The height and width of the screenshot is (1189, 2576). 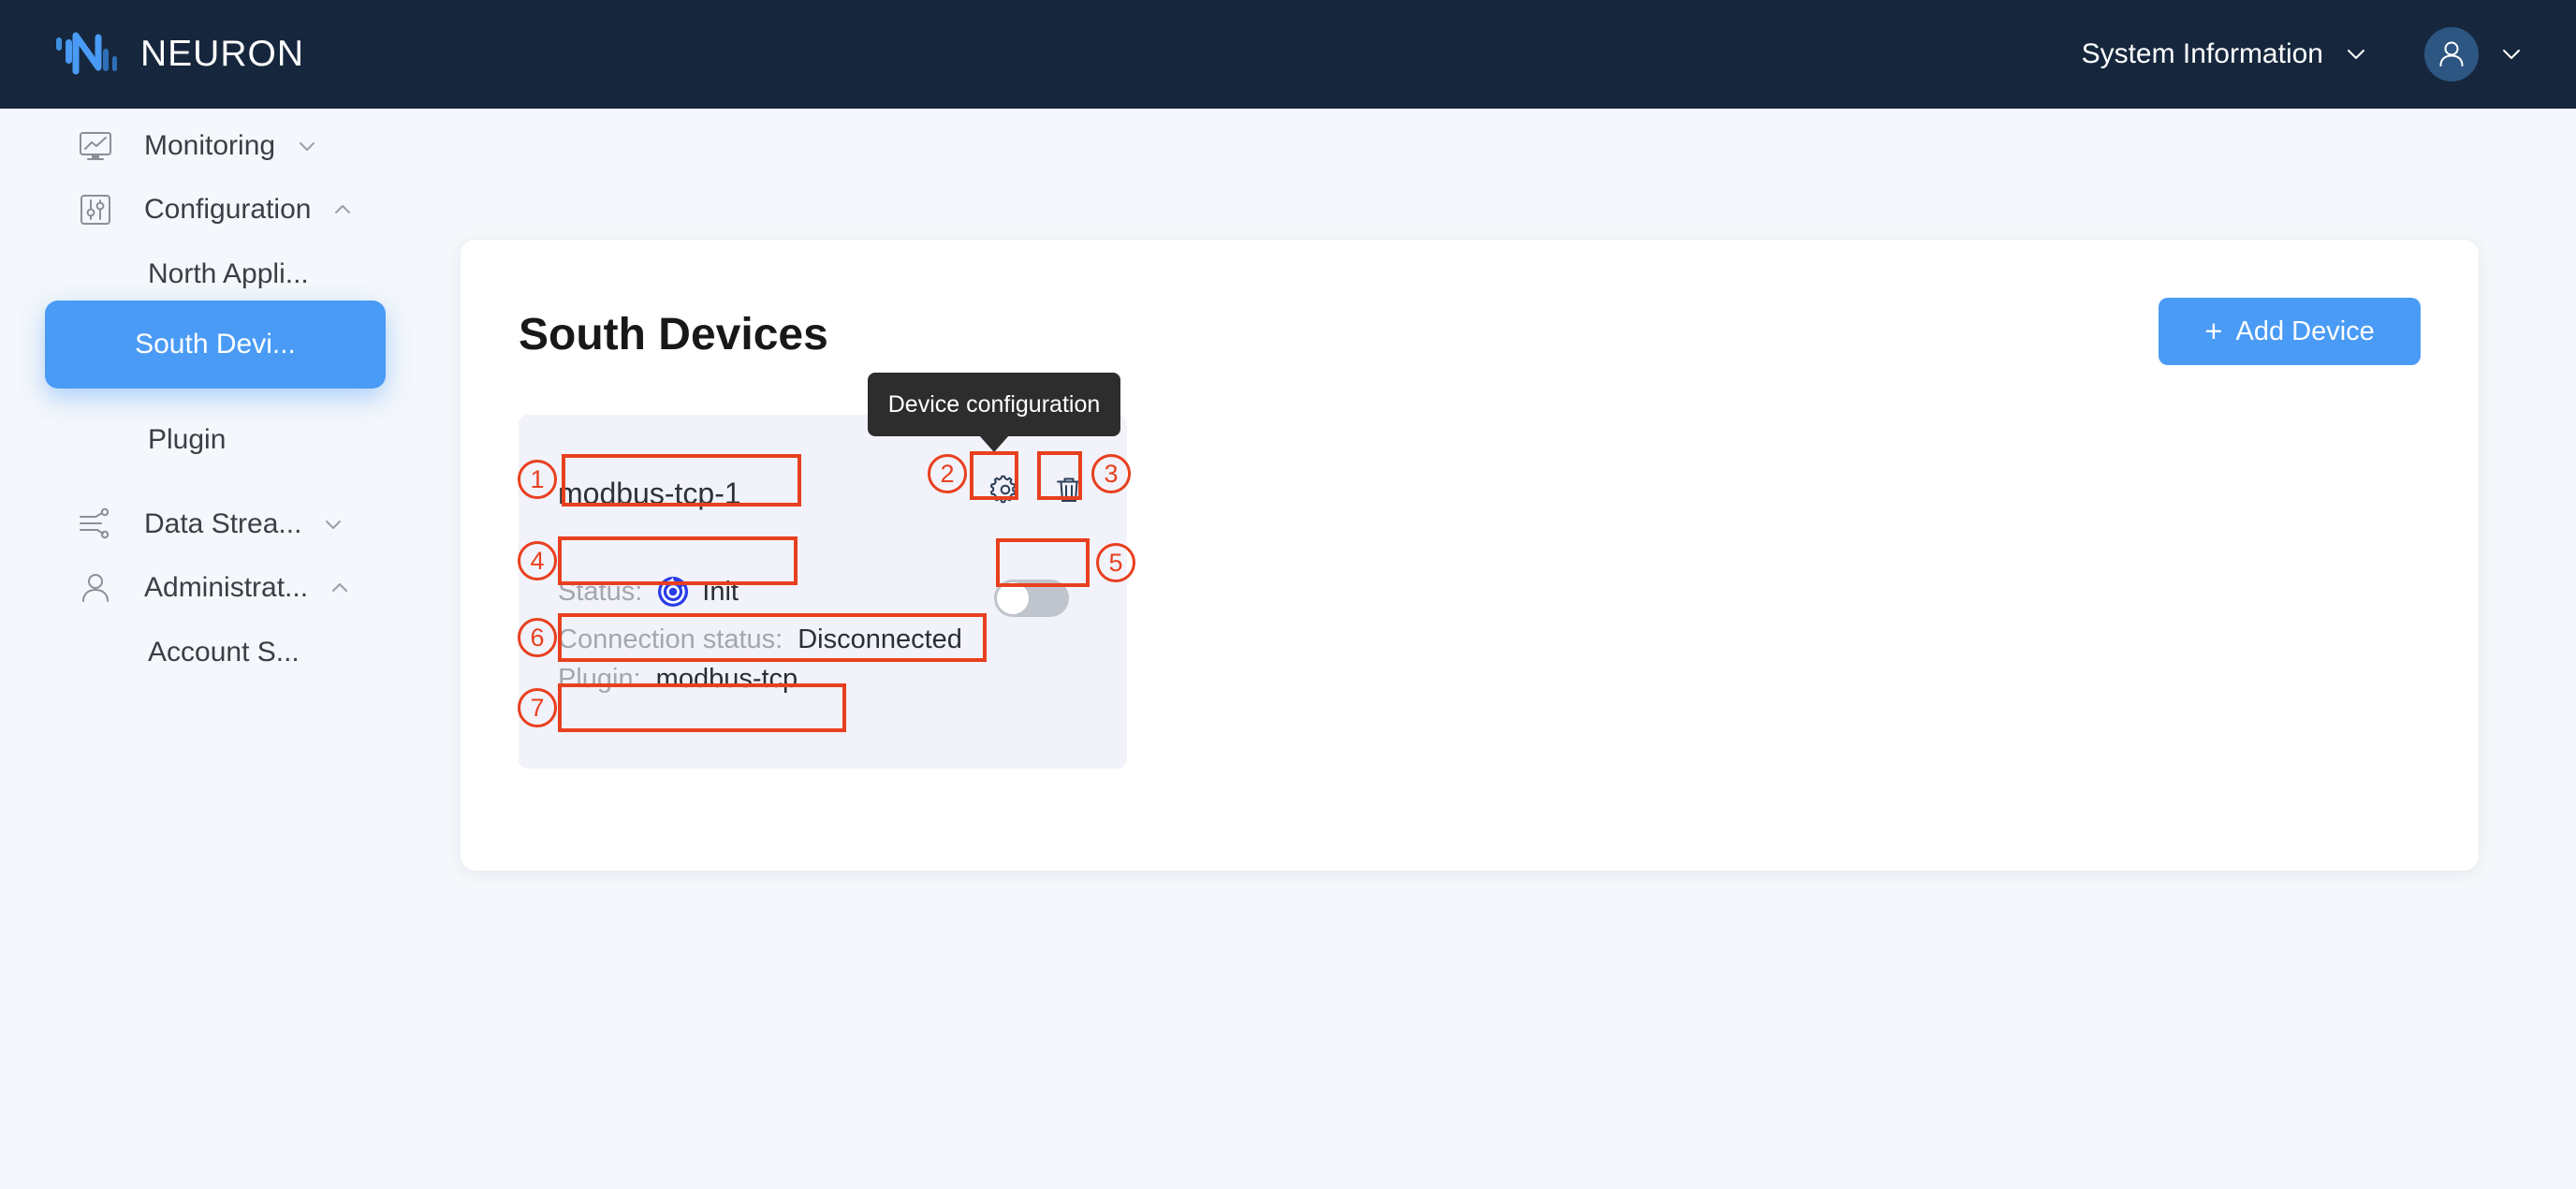 I want to click on tooltip-arrow, so click(x=994, y=443).